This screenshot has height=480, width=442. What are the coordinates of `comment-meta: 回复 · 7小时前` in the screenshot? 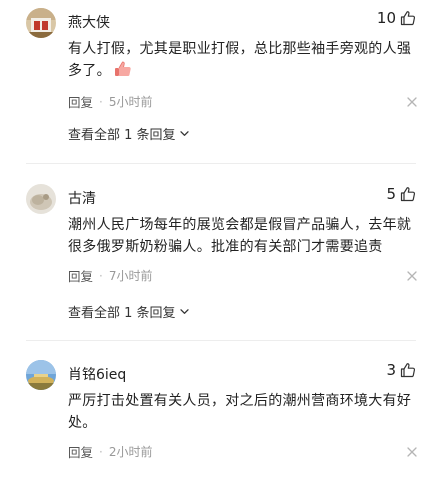 It's located at (110, 275).